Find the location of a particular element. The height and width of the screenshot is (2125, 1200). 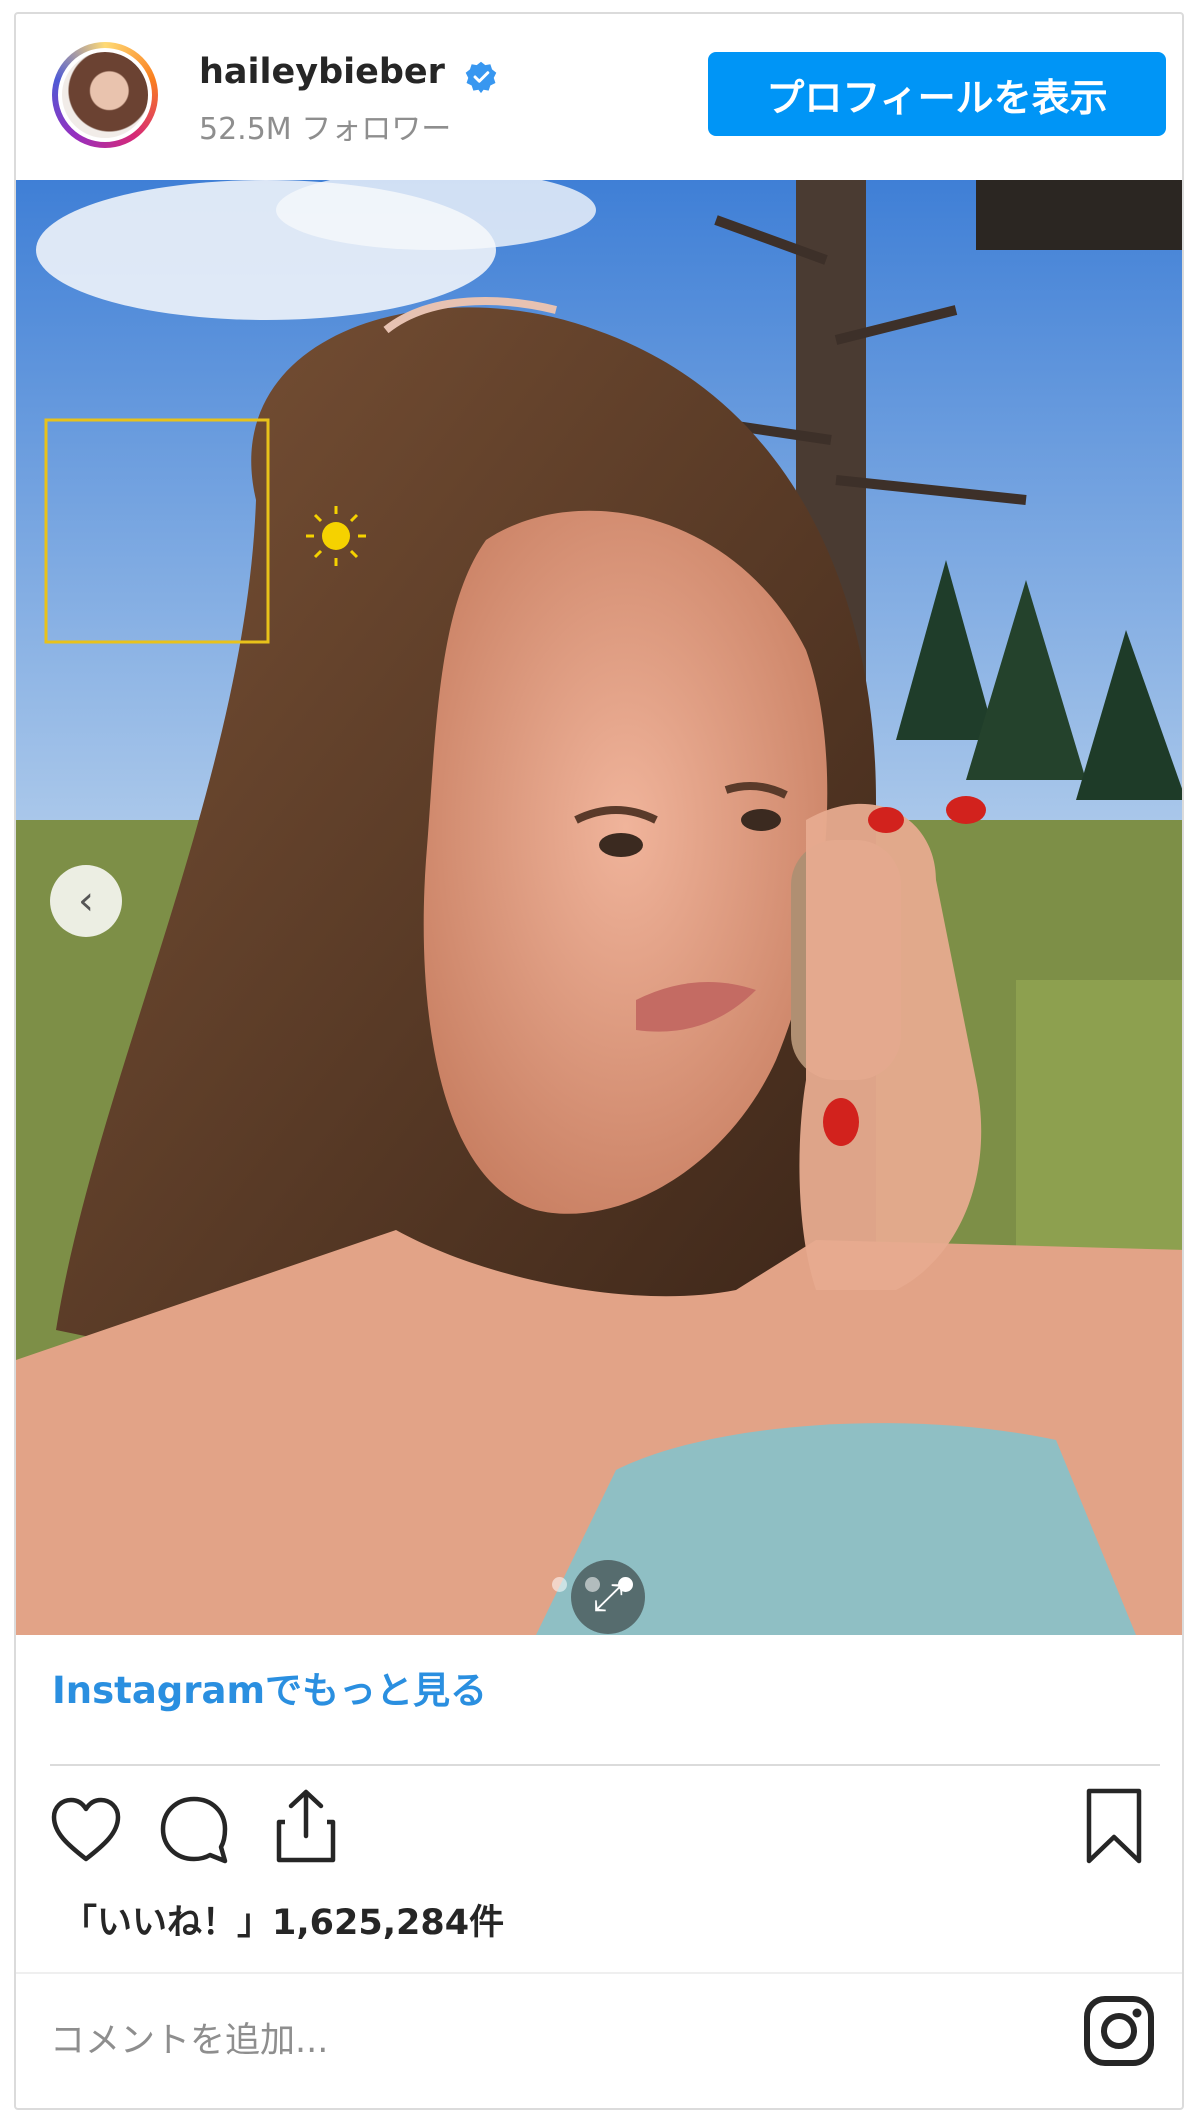

save-button is located at coordinates (1114, 1826).